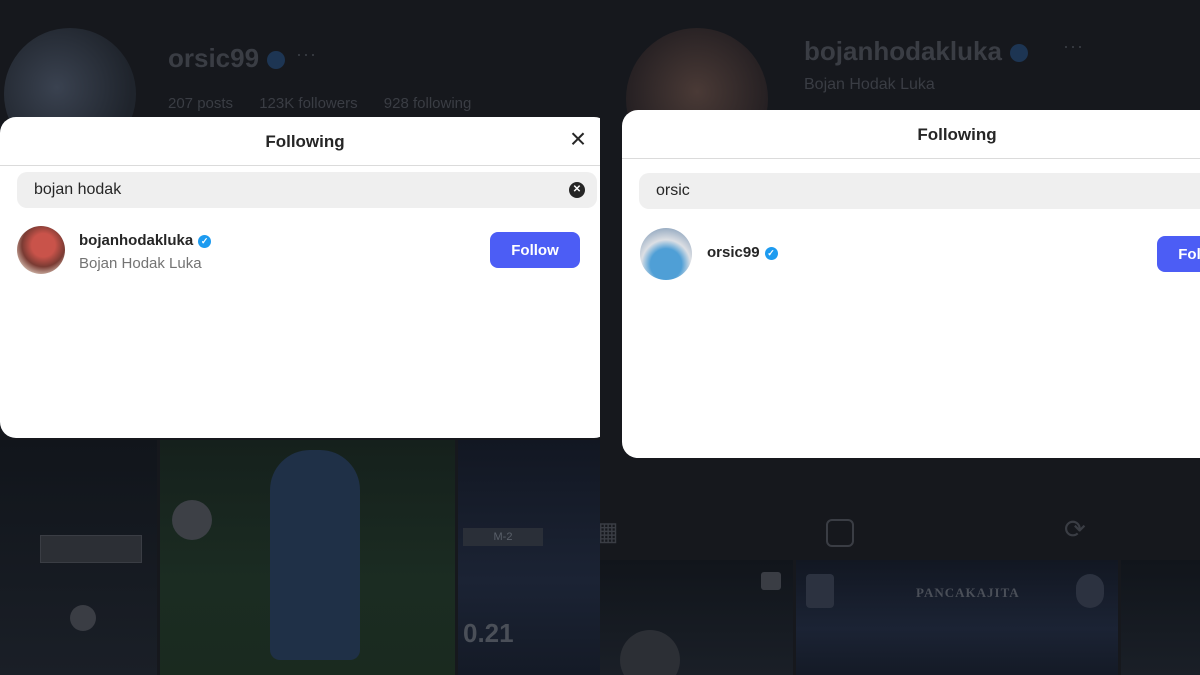 The height and width of the screenshot is (675, 1200). What do you see at coordinates (578, 139) in the screenshot?
I see `close-icon: ×` at bounding box center [578, 139].